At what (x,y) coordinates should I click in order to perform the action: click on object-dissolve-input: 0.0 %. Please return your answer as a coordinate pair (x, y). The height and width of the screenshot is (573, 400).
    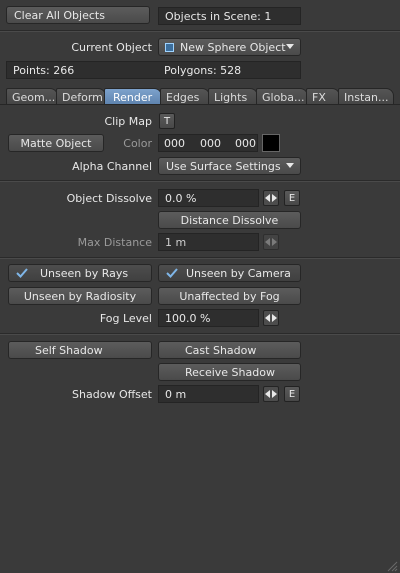
    Looking at the image, I should click on (208, 198).